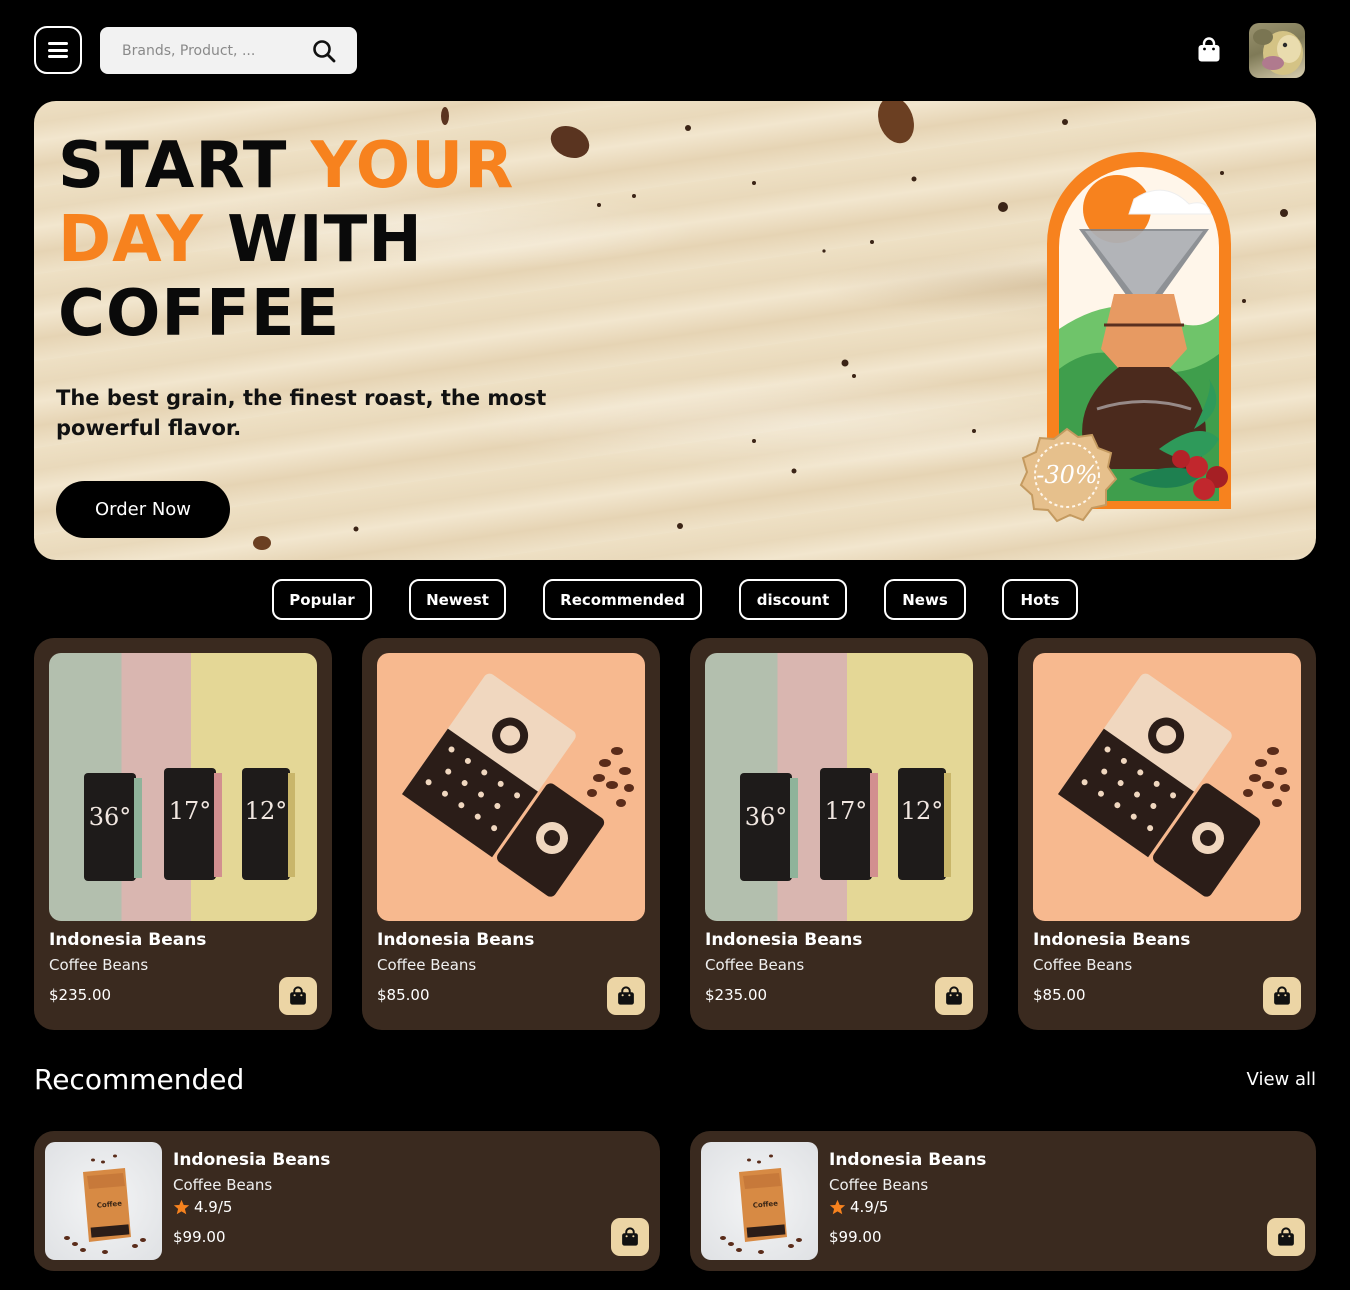 The height and width of the screenshot is (1290, 1350). I want to click on filter-news: News, so click(925, 599).